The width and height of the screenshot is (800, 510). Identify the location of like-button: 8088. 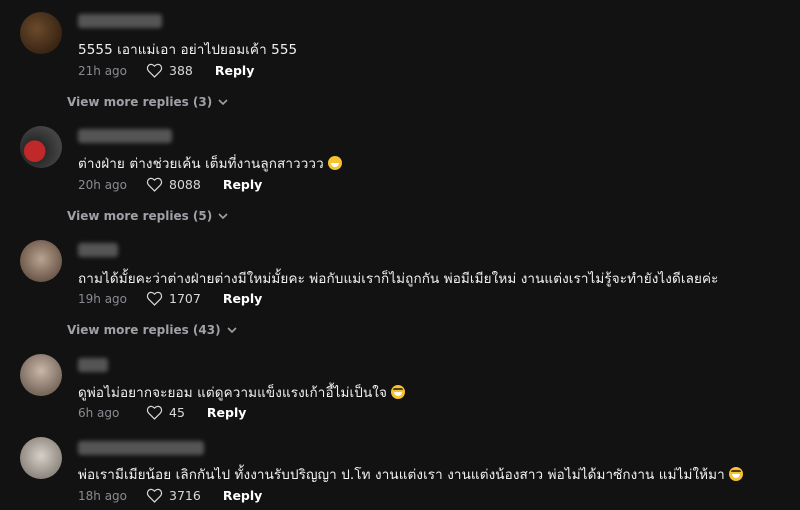
(184, 184).